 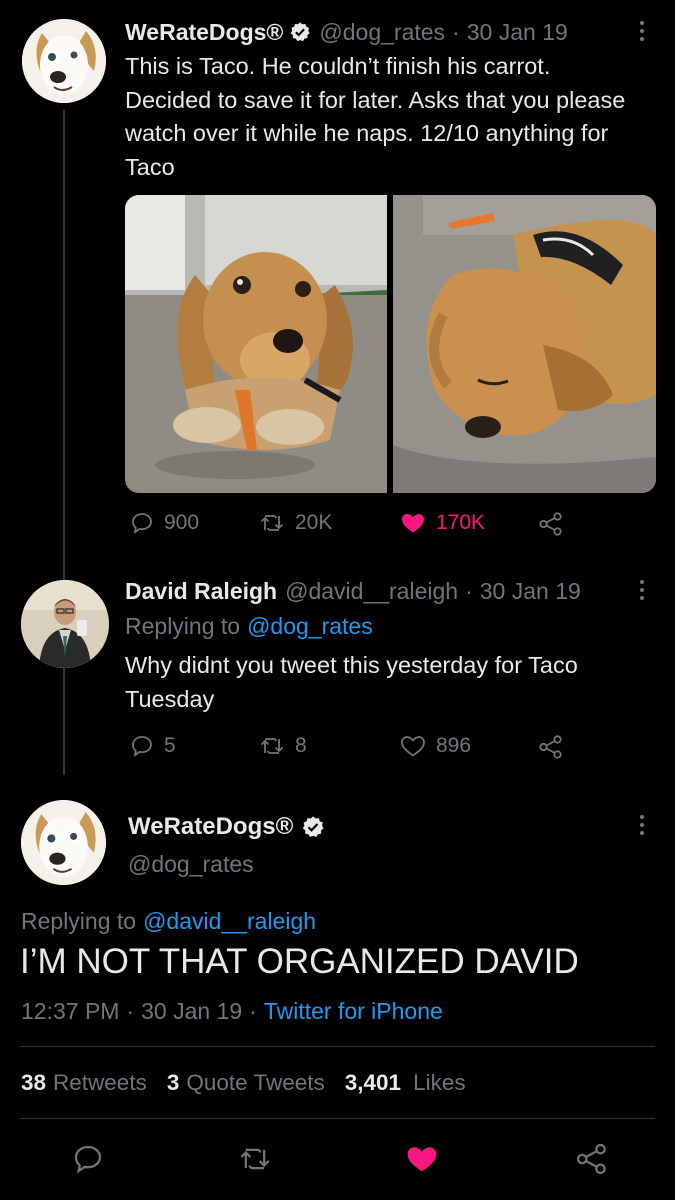 What do you see at coordinates (310, 626) in the screenshot?
I see `replying-to-handle-link: @dog_rates` at bounding box center [310, 626].